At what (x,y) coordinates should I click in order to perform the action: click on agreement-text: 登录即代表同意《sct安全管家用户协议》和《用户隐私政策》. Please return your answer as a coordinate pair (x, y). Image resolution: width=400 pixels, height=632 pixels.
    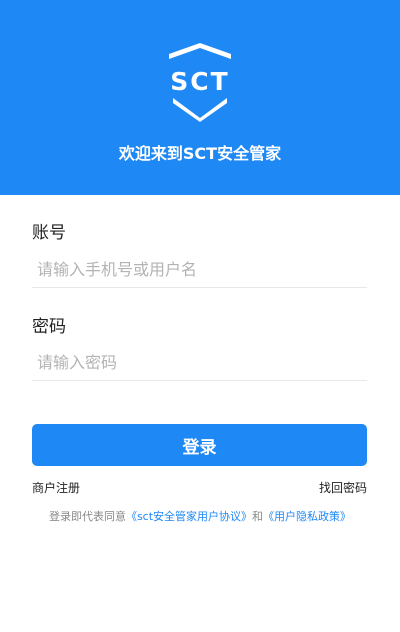
    Looking at the image, I should click on (200, 516).